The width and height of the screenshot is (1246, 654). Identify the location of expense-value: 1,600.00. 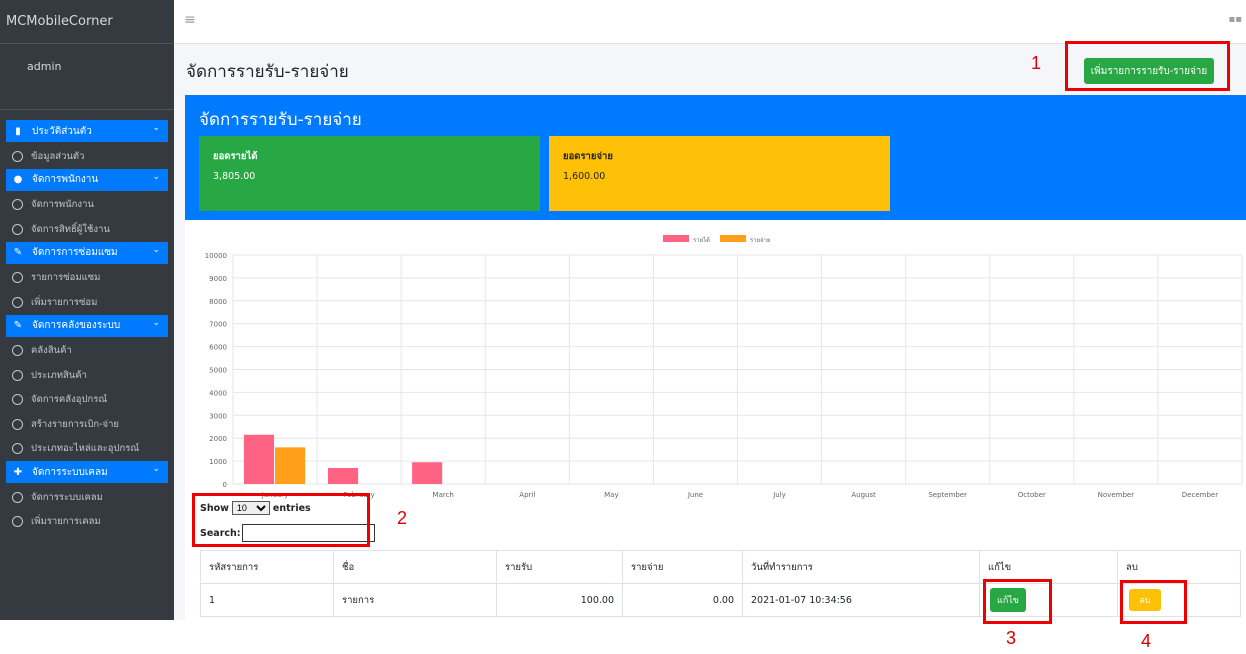
(584, 176).